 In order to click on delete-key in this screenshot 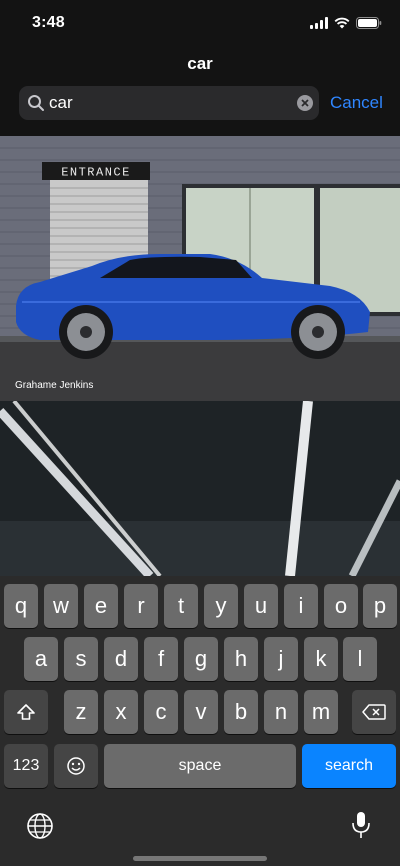, I will do `click(374, 712)`.